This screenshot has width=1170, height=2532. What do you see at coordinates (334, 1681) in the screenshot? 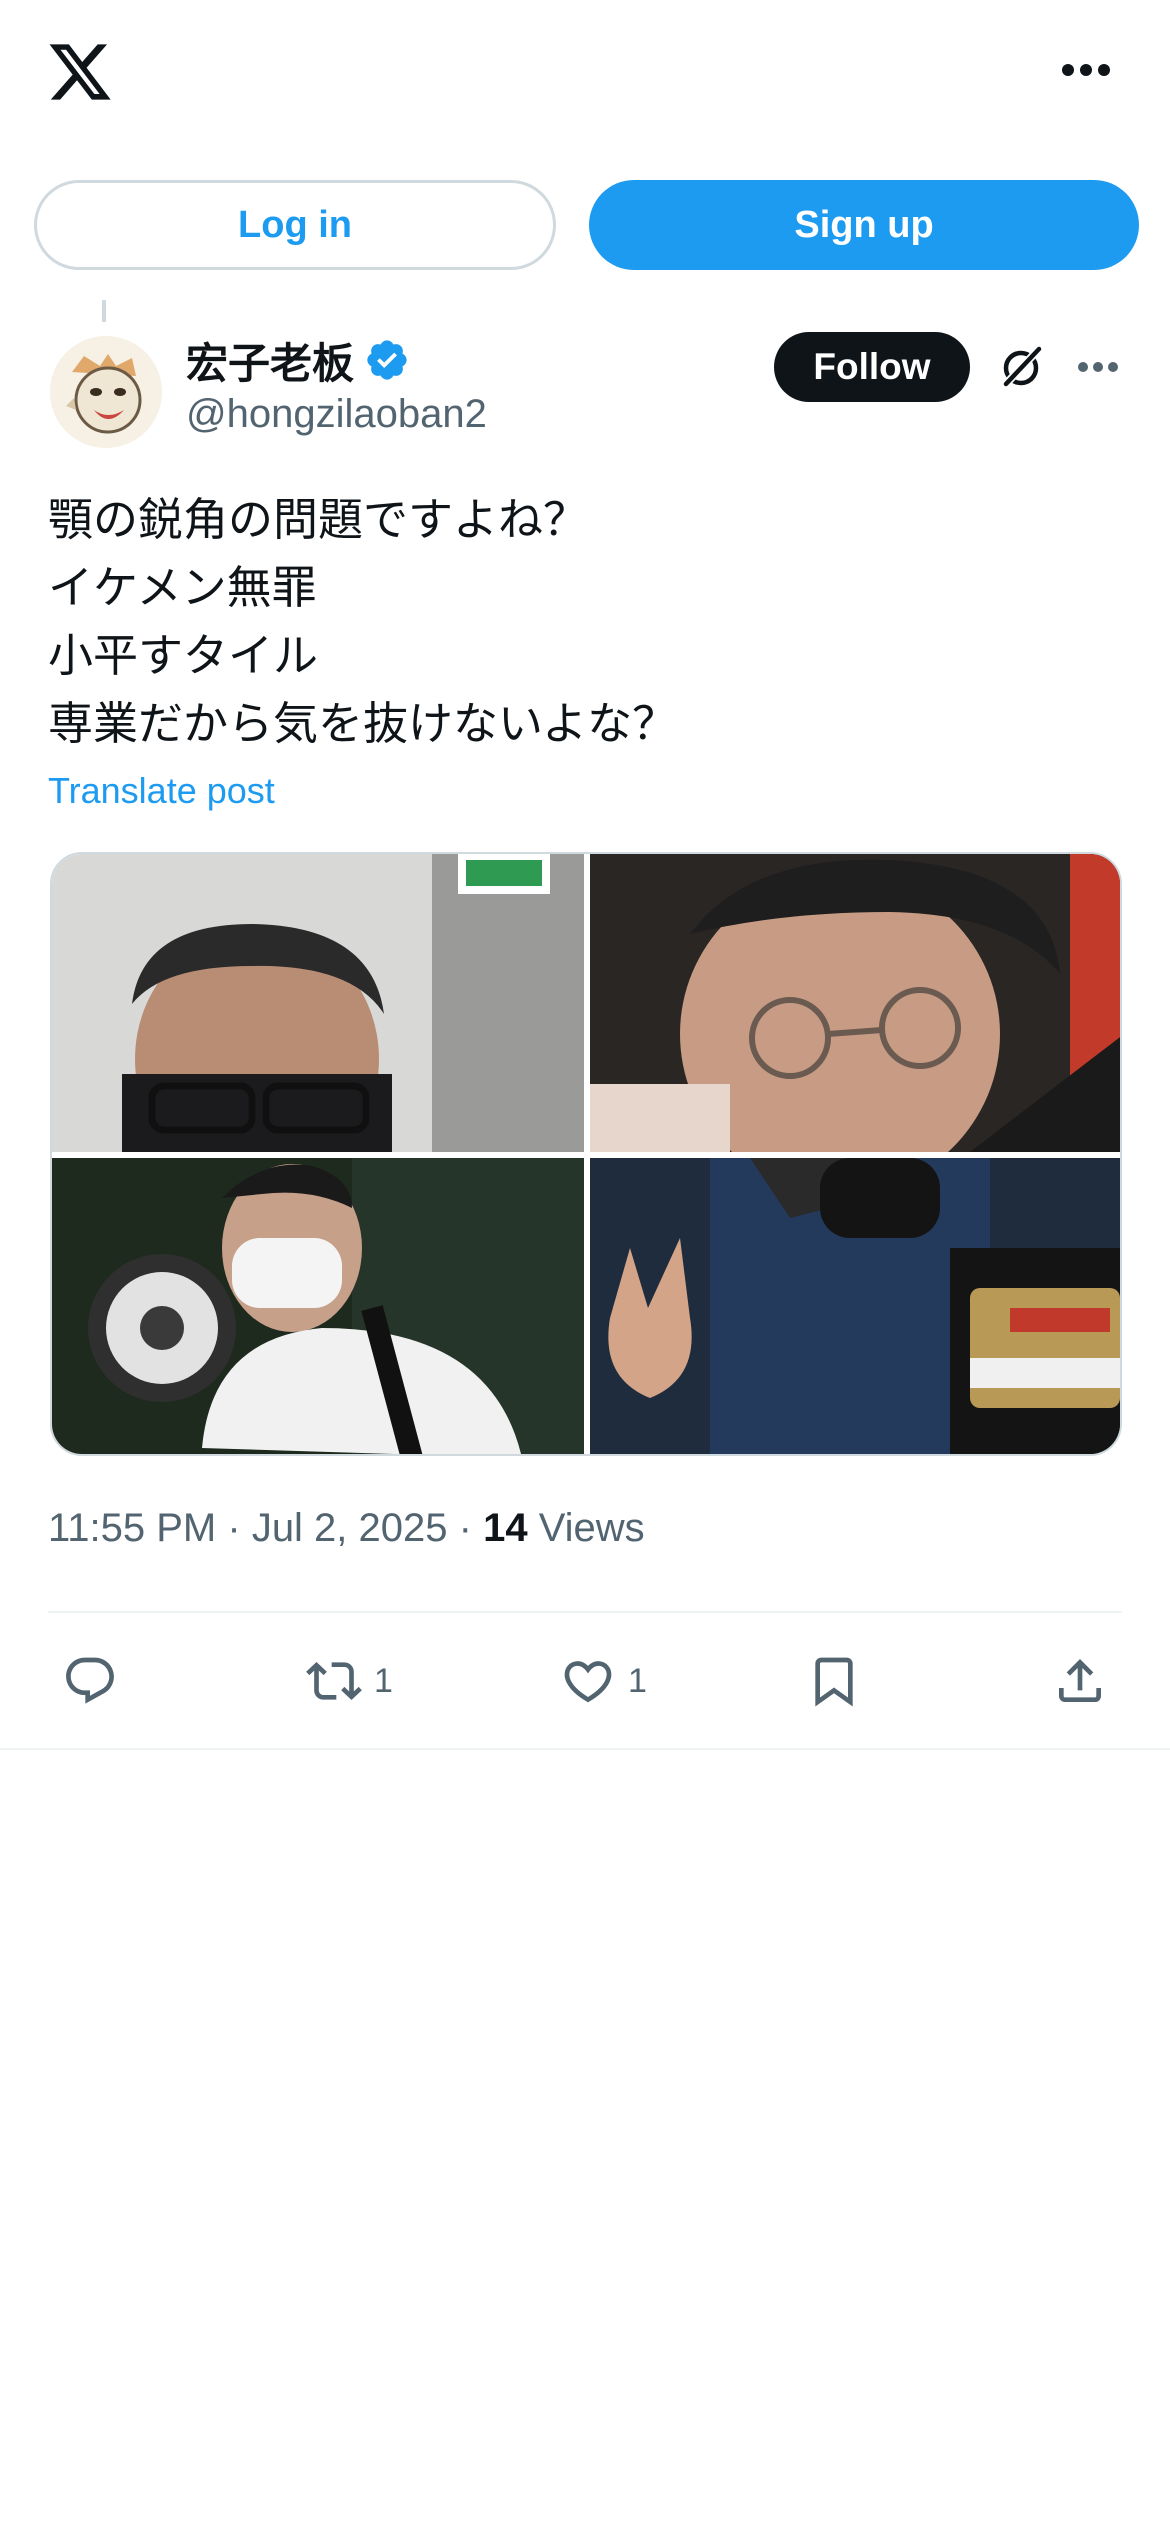
I see `repost-icon` at bounding box center [334, 1681].